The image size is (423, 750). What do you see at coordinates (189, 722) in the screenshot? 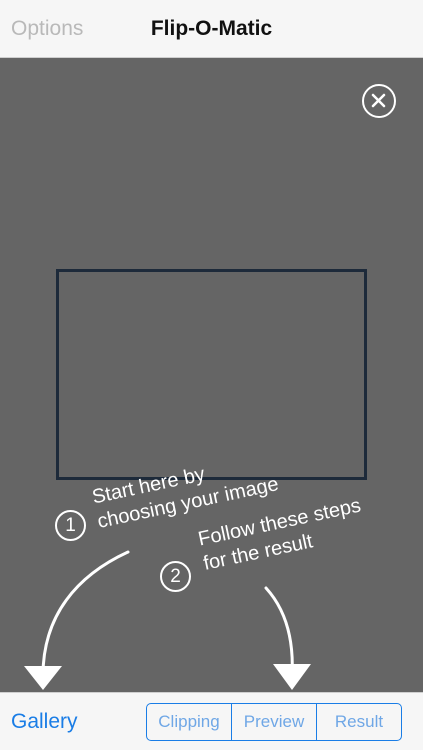
I see `segment-clipping: Clipping` at bounding box center [189, 722].